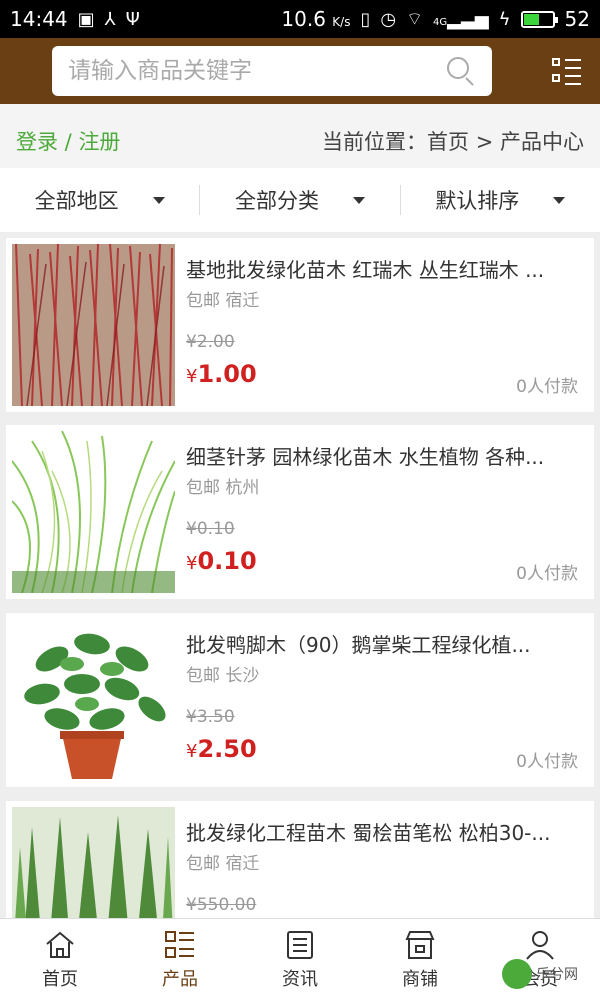  What do you see at coordinates (461, 19) in the screenshot?
I see `signal-icon: 4G▂▃▅` at bounding box center [461, 19].